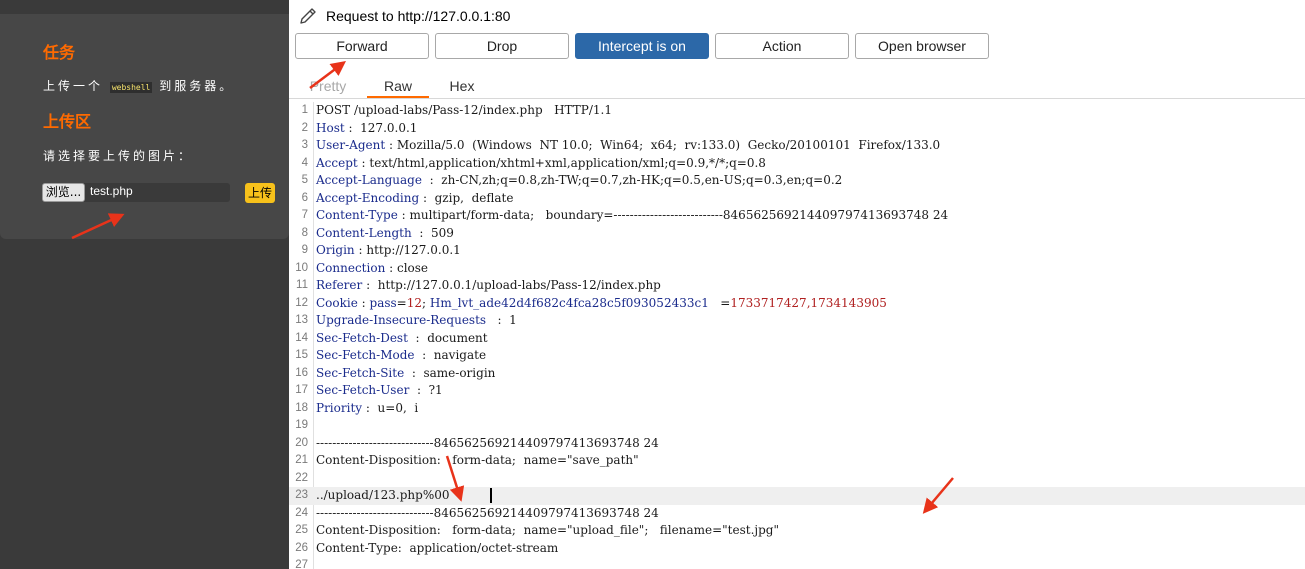 This screenshot has width=1305, height=569. What do you see at coordinates (797, 479) in the screenshot?
I see `request-line: 22` at bounding box center [797, 479].